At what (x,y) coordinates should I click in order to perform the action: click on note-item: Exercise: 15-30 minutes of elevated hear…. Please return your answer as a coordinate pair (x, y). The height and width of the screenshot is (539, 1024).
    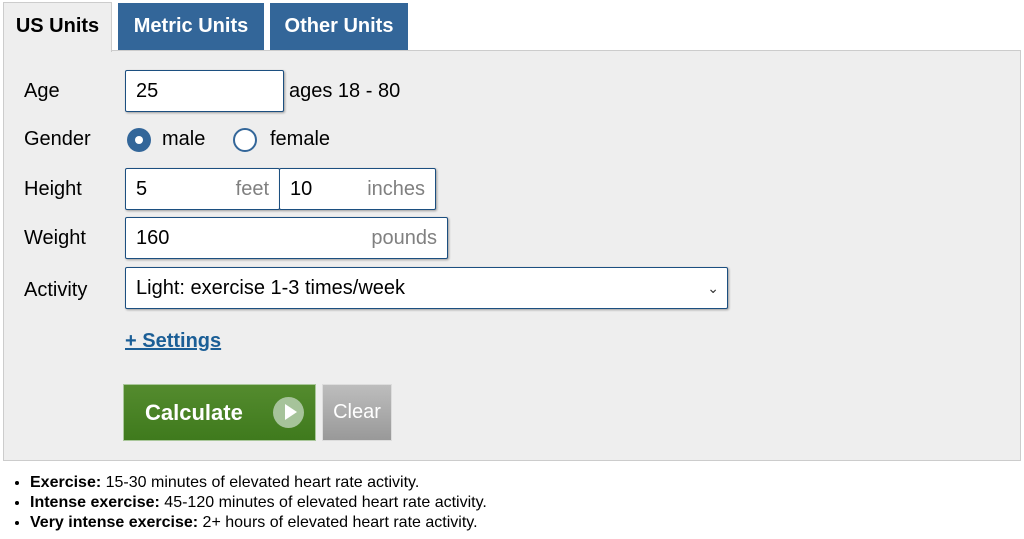
    Looking at the image, I should click on (258, 483).